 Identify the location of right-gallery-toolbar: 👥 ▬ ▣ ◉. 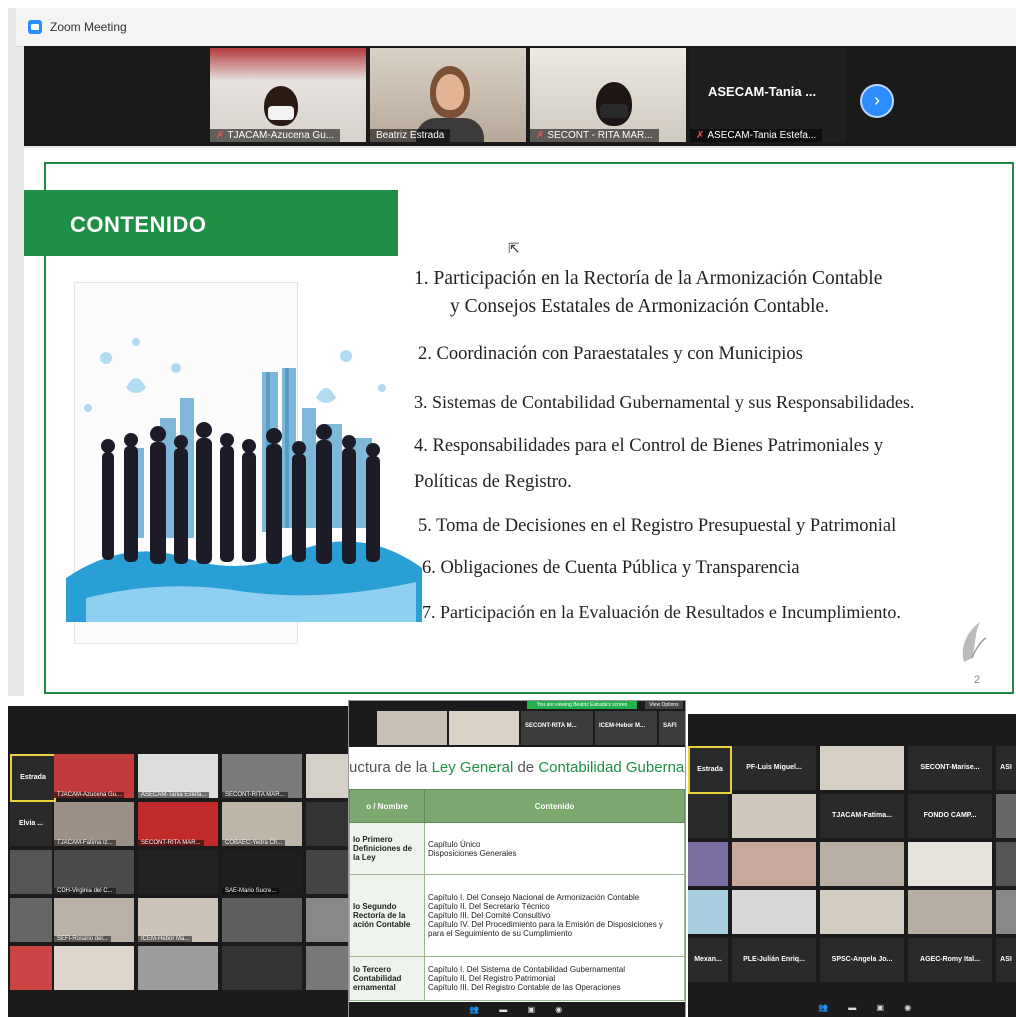
(852, 1008).